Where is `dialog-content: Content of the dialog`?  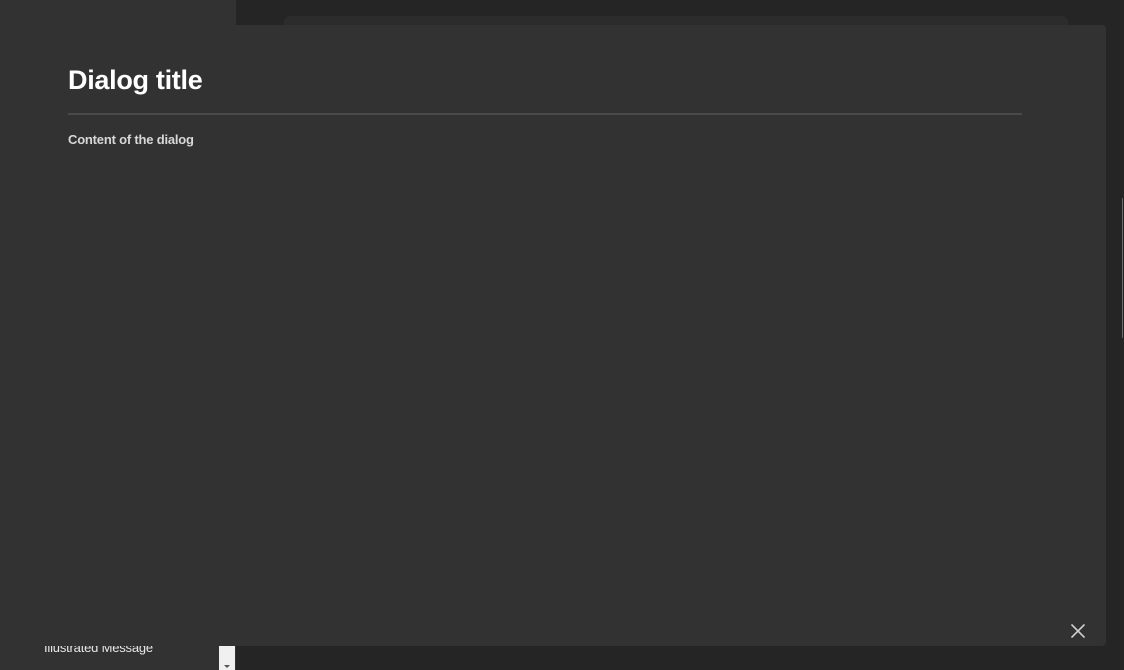 dialog-content: Content of the dialog is located at coordinates (131, 139).